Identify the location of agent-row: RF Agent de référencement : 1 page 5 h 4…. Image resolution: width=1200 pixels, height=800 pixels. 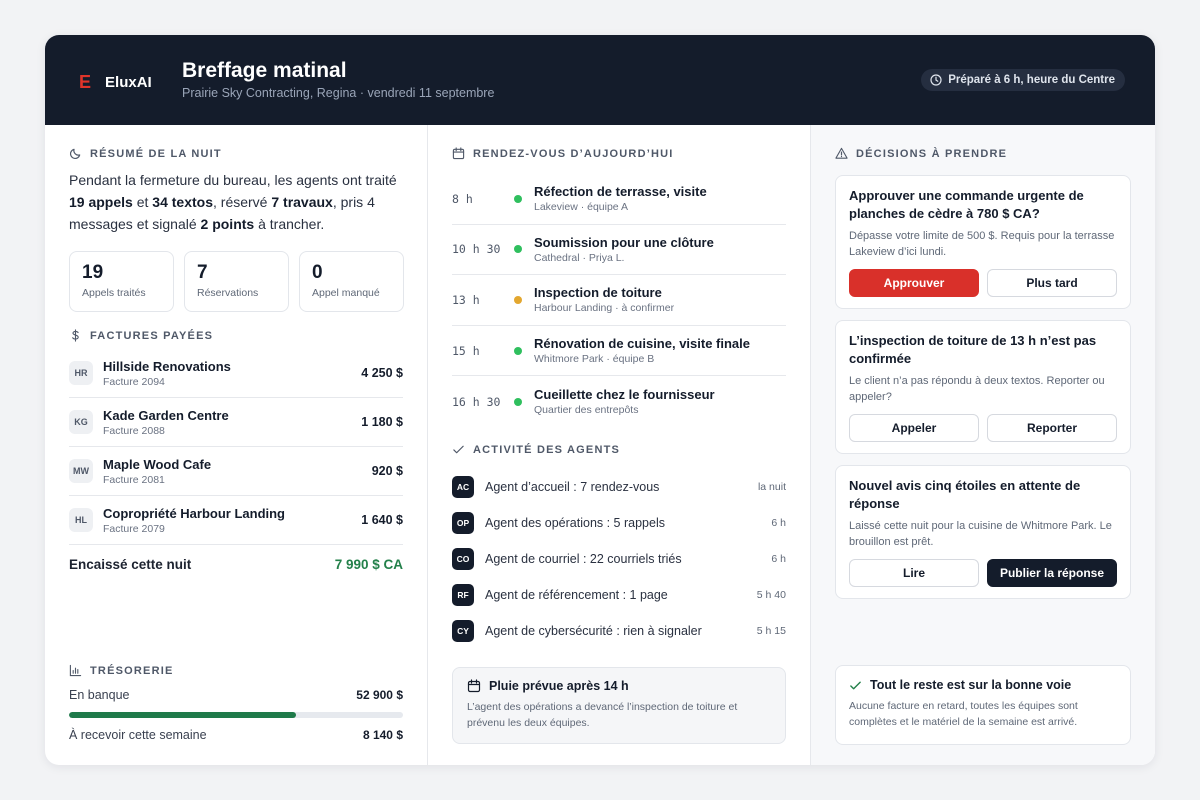
(619, 595).